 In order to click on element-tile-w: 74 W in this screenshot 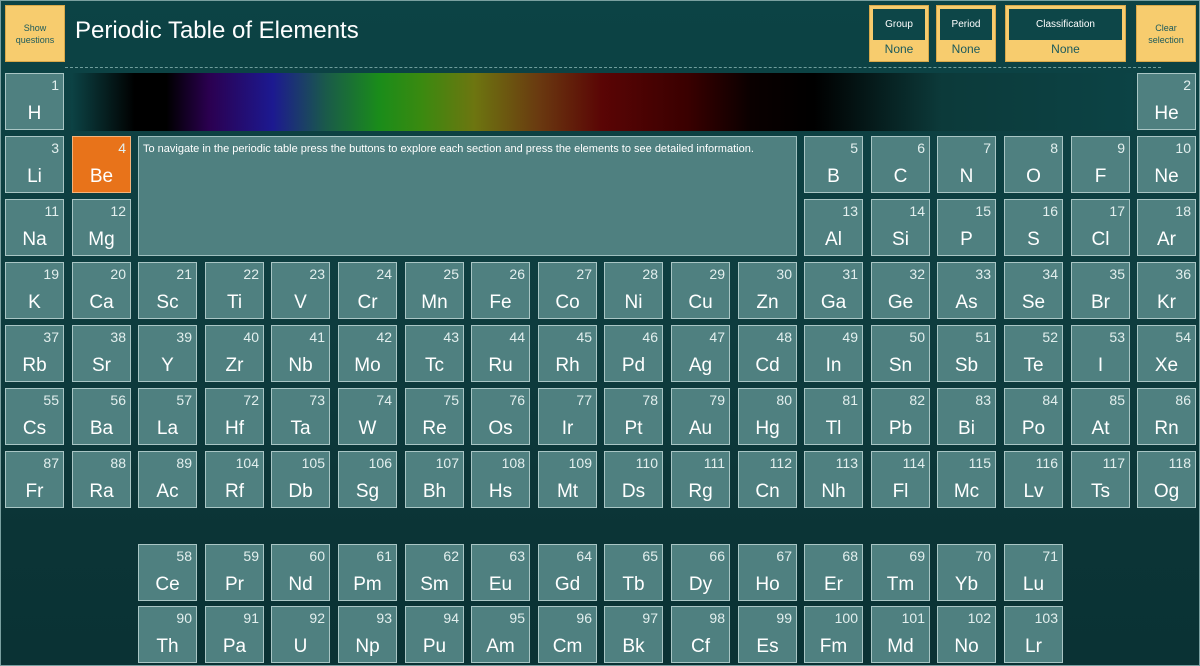, I will do `click(367, 416)`.